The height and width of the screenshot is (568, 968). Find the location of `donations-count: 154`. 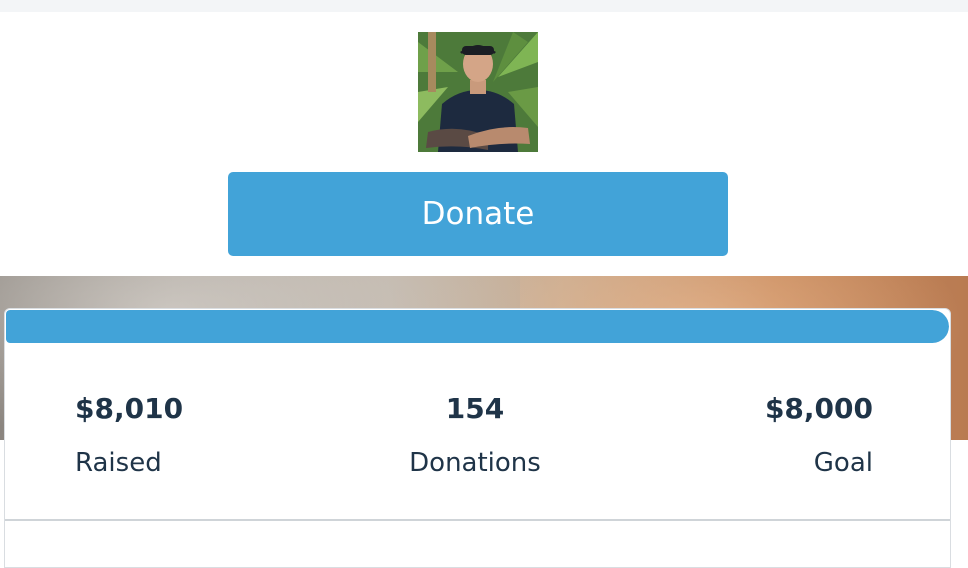

donations-count: 154 is located at coordinates (475, 408).